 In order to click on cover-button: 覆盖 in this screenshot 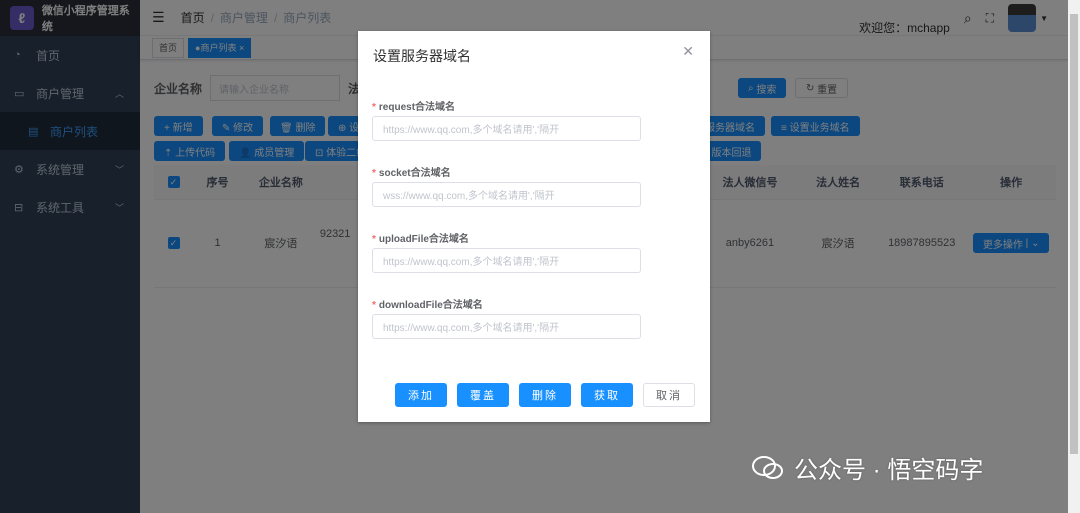, I will do `click(483, 395)`.